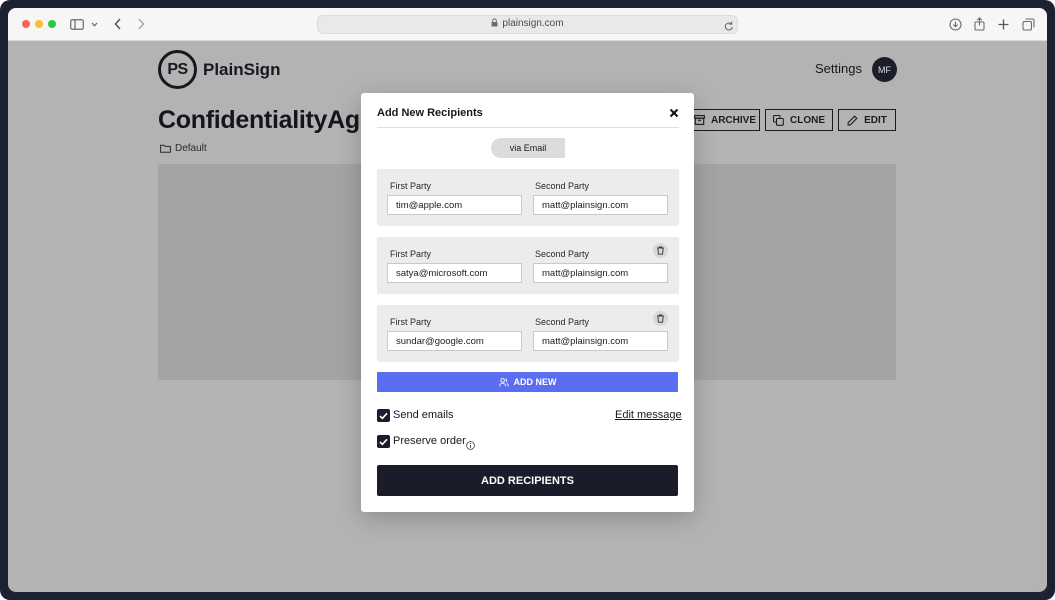 This screenshot has height=600, width=1055. Describe the element at coordinates (77, 24) in the screenshot. I see `sidebar-icon` at that location.